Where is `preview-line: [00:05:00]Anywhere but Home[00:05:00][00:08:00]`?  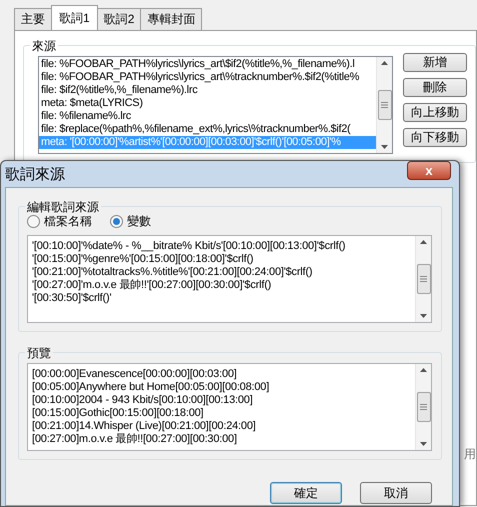 preview-line: [00:05:00]Anywhere but Home[00:05:00][00:08:00] is located at coordinates (151, 387).